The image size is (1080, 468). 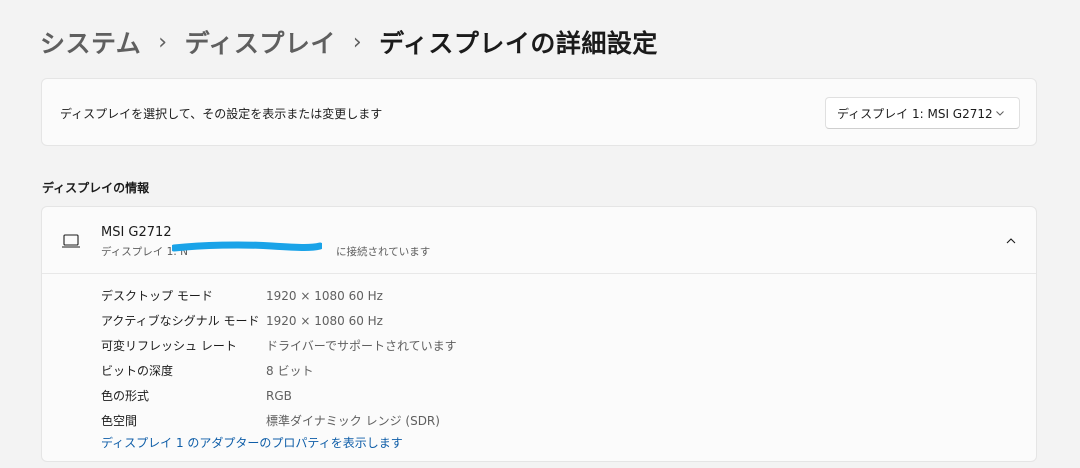 I want to click on display-select-dropdown: ディスプレイ 1: MSI G2712, so click(x=922, y=113).